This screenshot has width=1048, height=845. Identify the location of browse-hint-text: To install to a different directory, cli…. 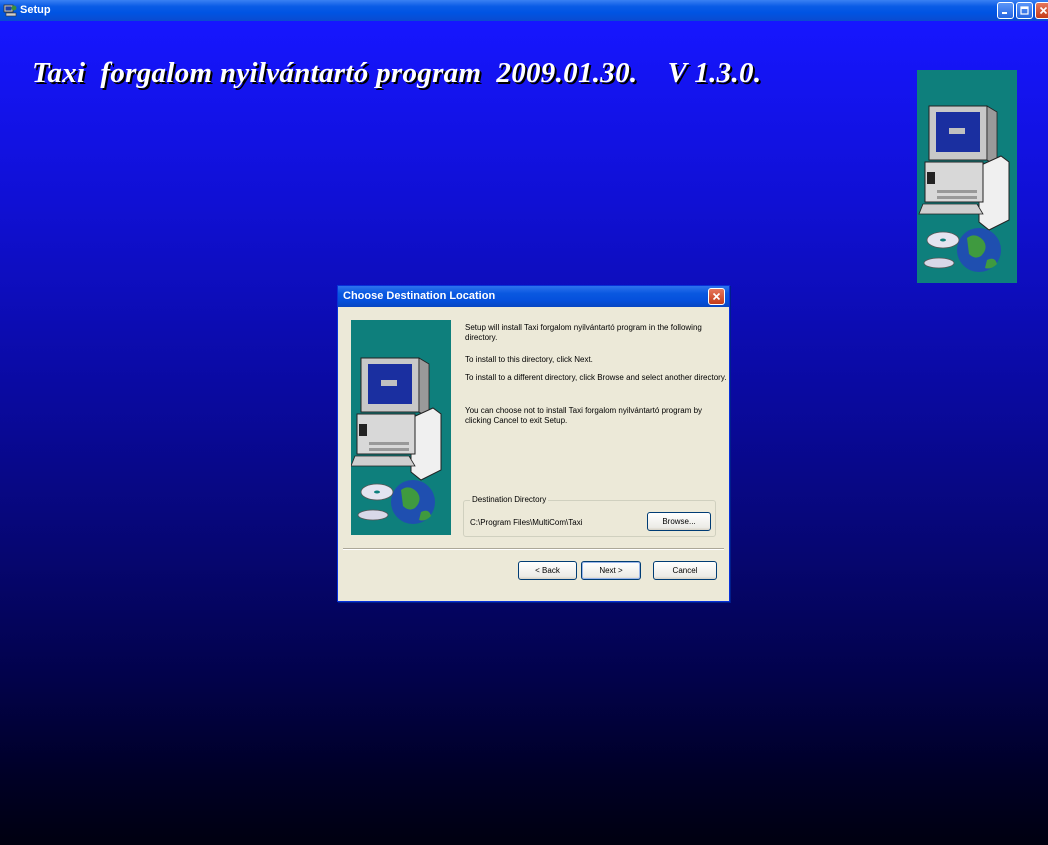
(596, 377).